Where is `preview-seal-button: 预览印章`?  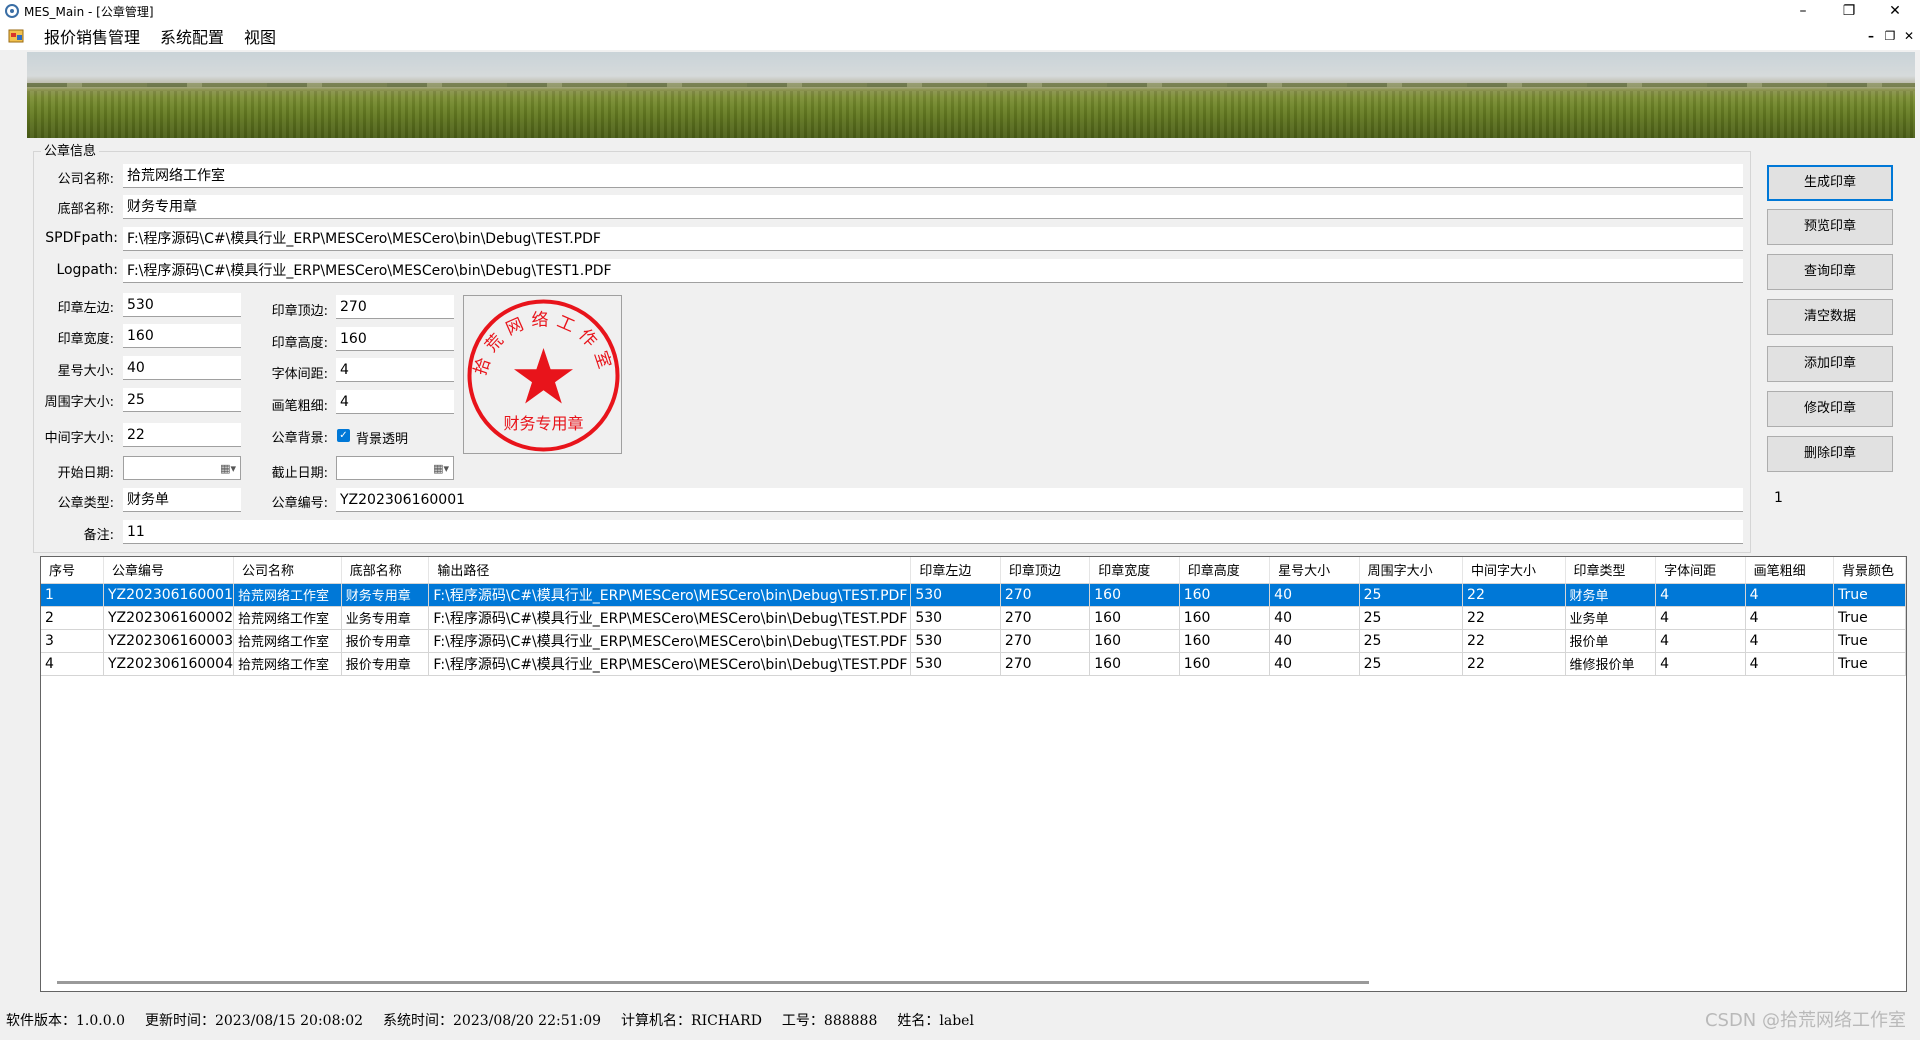
preview-seal-button: 预览印章 is located at coordinates (1830, 227).